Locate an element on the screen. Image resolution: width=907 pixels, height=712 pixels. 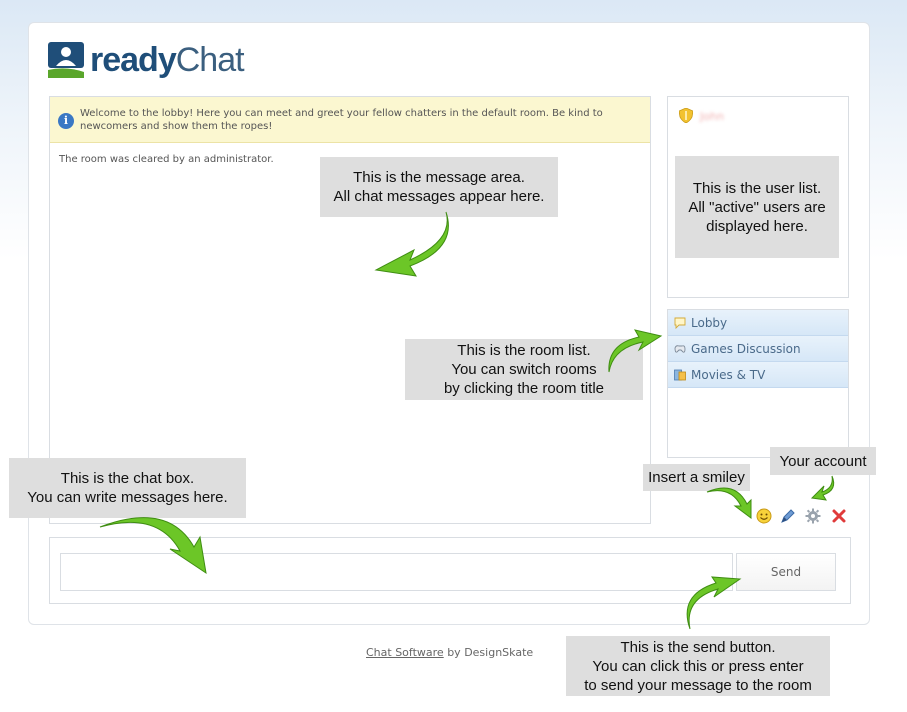
room-item-lobby: Lobby is located at coordinates (758, 323).